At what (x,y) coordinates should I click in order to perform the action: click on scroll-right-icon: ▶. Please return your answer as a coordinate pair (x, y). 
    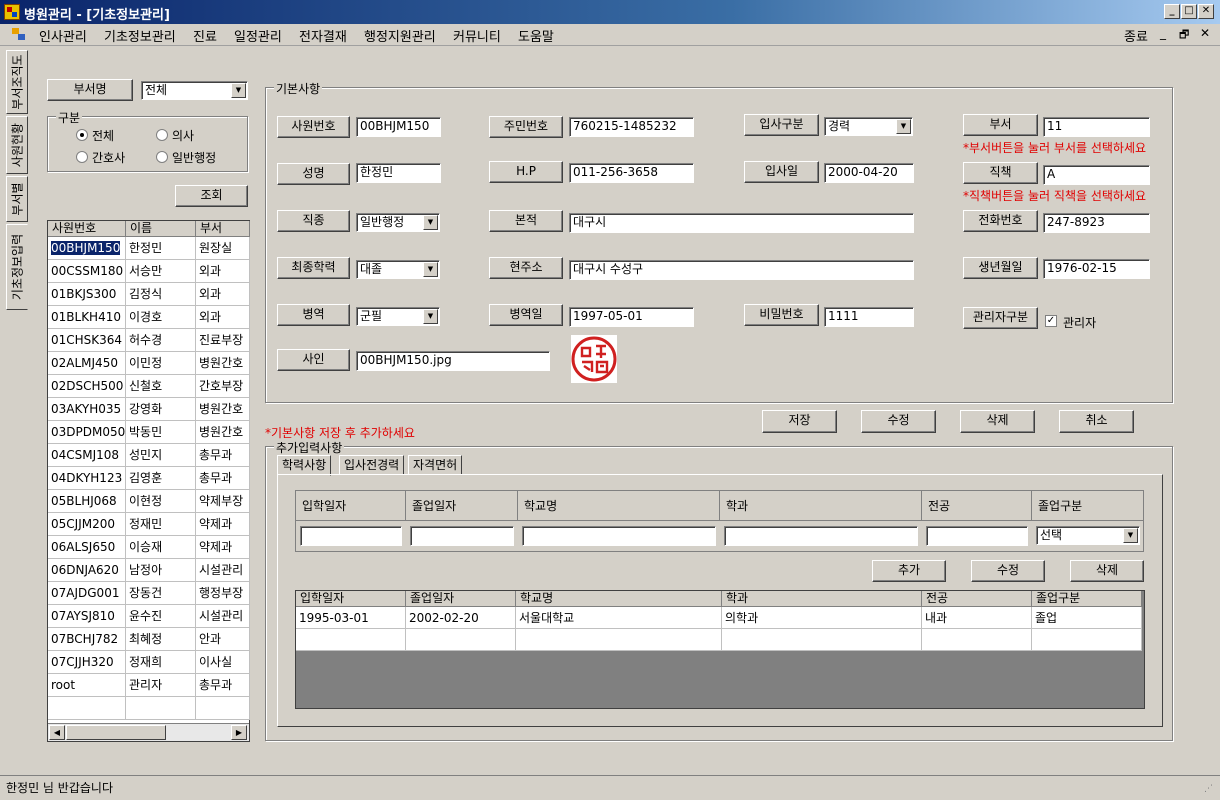
    Looking at the image, I should click on (239, 732).